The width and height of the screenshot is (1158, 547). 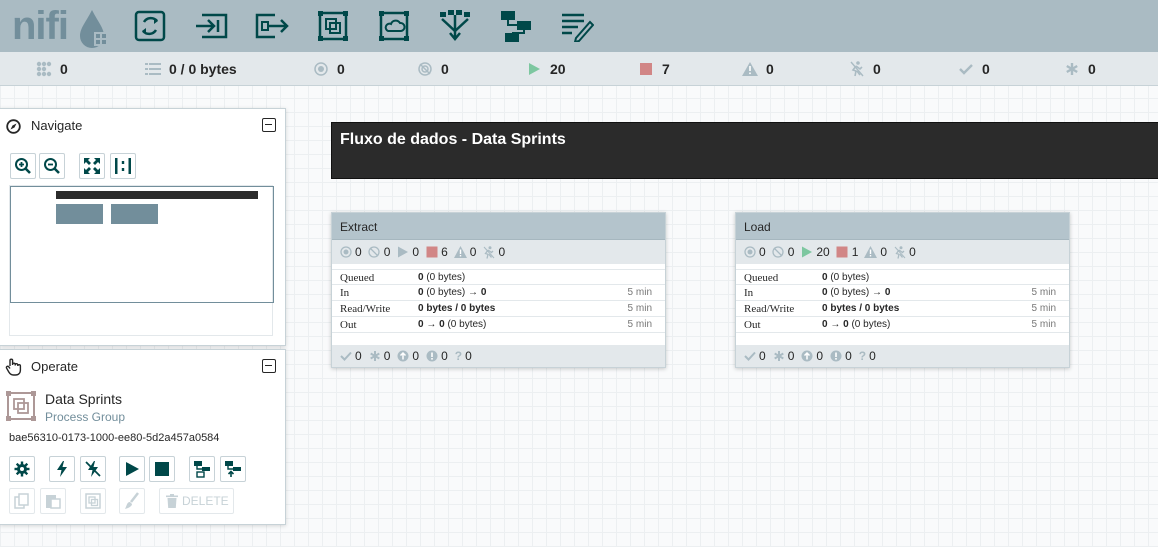 I want to click on in-extra: (0 bytes) →, so click(x=452, y=292).